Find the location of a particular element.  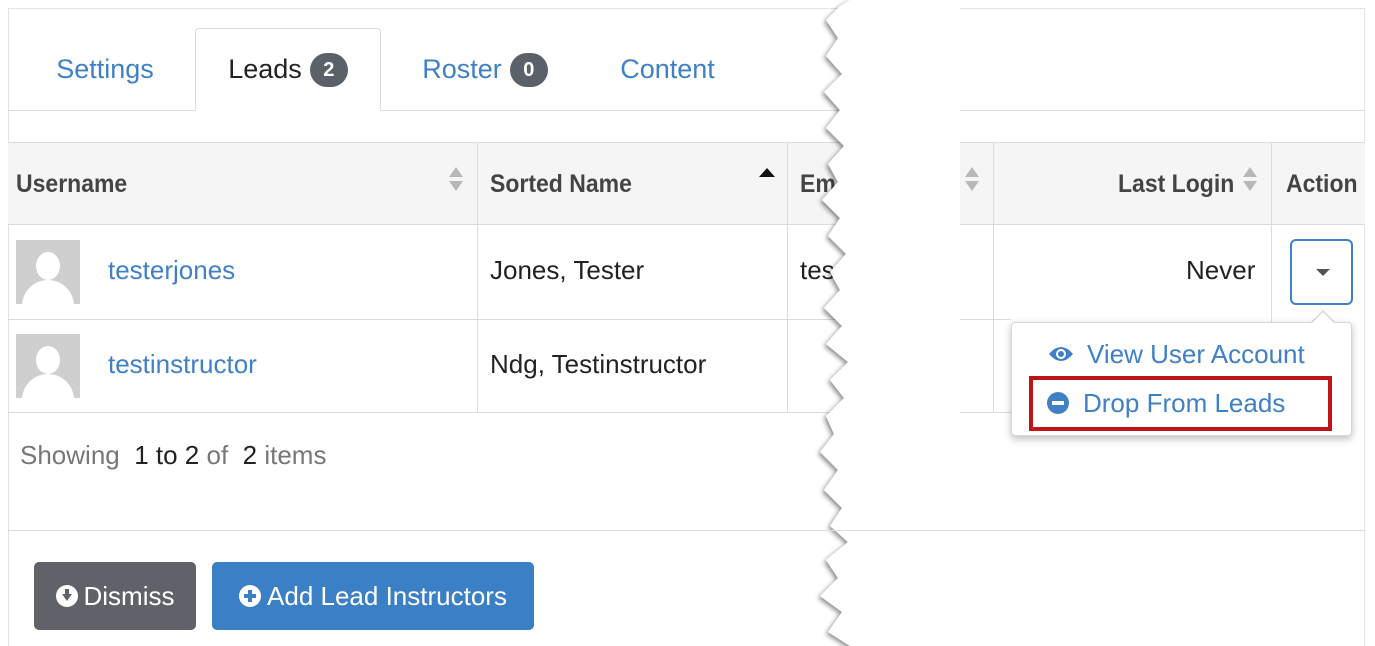

column-header-action: Action is located at coordinates (1322, 184).